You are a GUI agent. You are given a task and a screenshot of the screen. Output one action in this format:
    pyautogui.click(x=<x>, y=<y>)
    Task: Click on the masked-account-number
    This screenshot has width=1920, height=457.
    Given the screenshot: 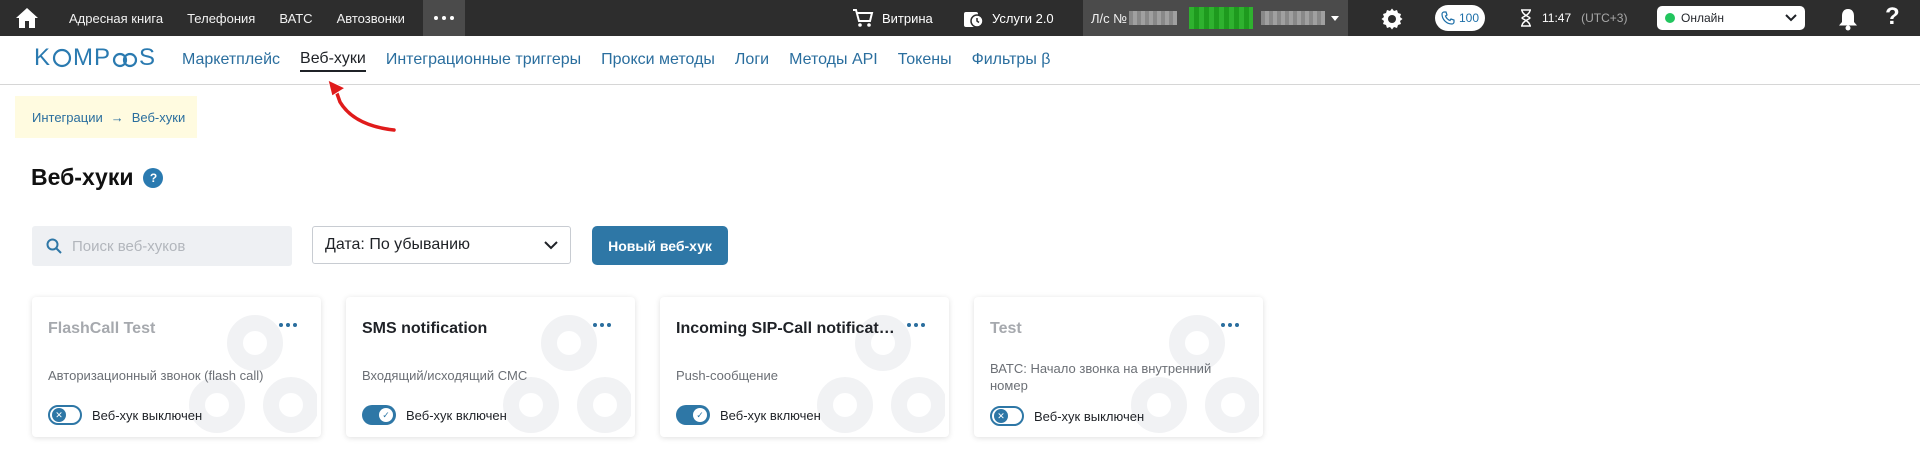 What is the action you would take?
    pyautogui.click(x=1153, y=18)
    